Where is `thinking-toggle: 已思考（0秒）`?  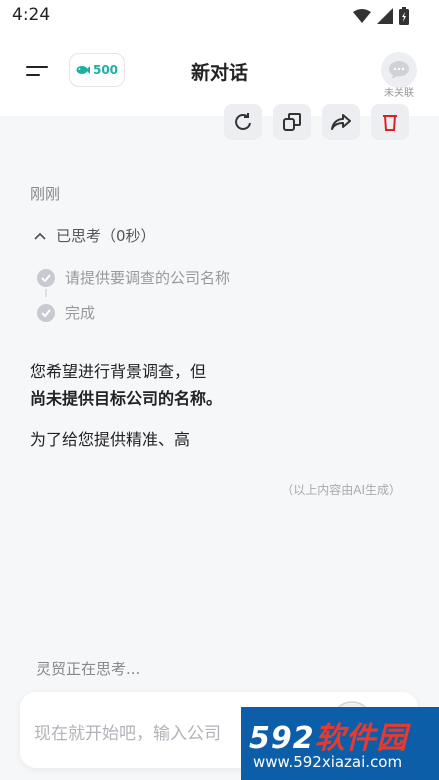 thinking-toggle: 已思考（0秒） is located at coordinates (95, 235).